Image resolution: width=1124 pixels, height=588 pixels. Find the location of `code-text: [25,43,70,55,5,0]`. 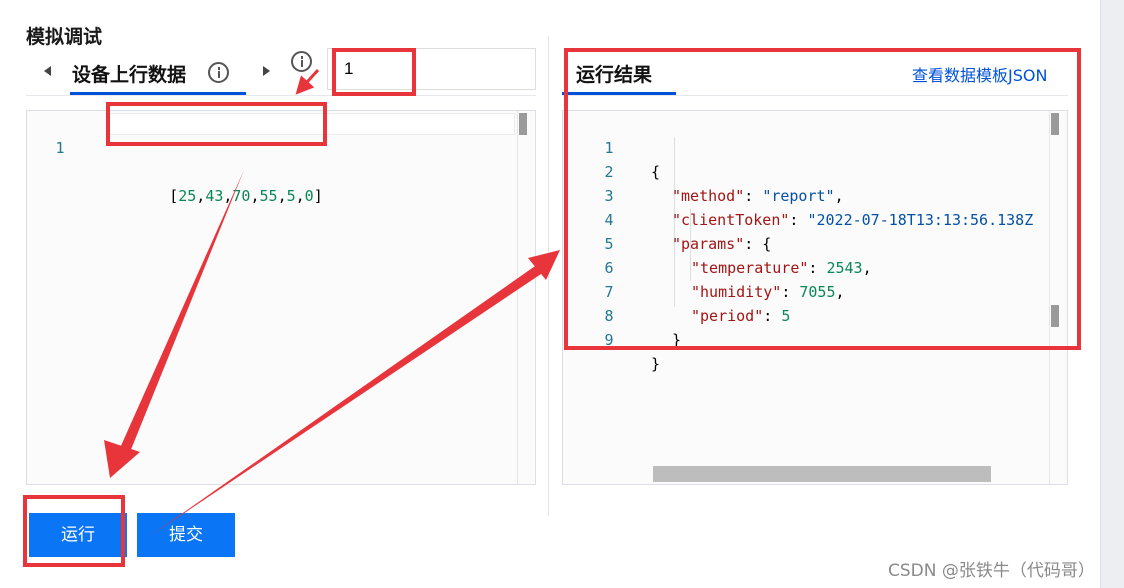

code-text: [25,43,70,55,5,0] is located at coordinates (246, 196).